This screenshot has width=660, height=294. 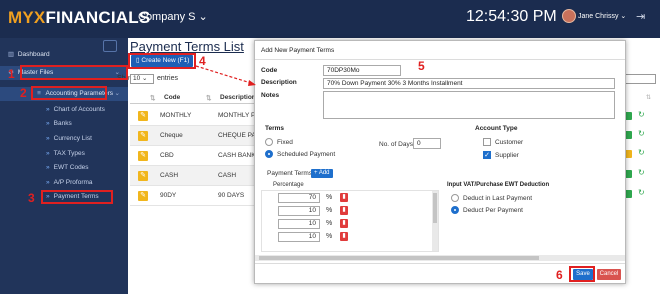 I want to click on entries-label: entries, so click(x=168, y=78).